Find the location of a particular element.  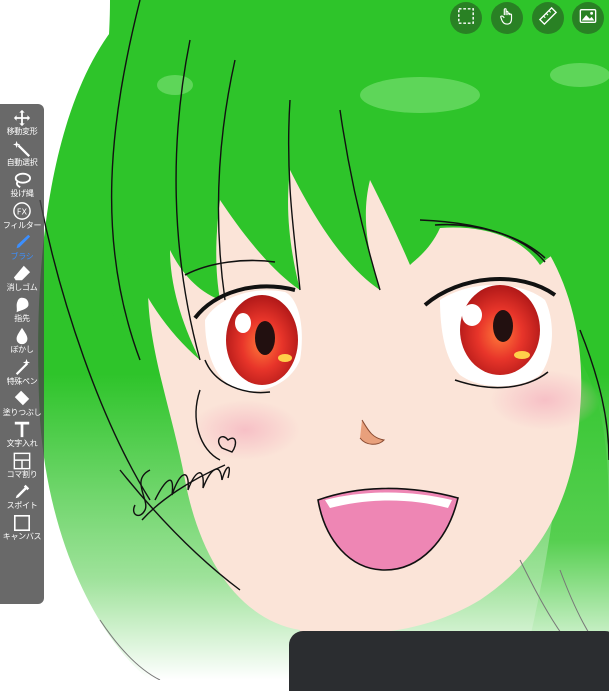

tool-eraser: 消しゴム is located at coordinates (22, 279).